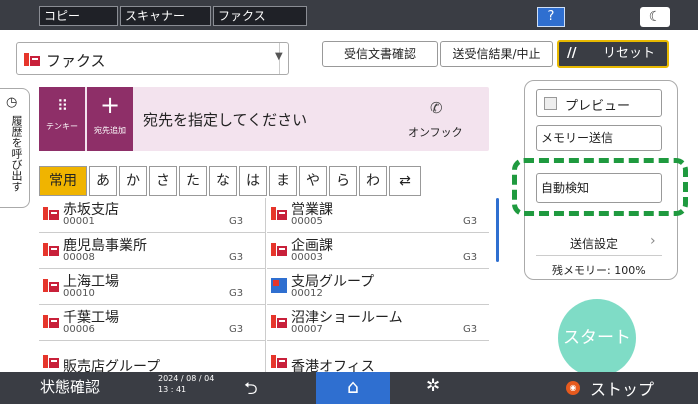 This screenshot has height=404, width=698. Describe the element at coordinates (62, 106) in the screenshot. I see `keypad-icon: ⠿` at that location.